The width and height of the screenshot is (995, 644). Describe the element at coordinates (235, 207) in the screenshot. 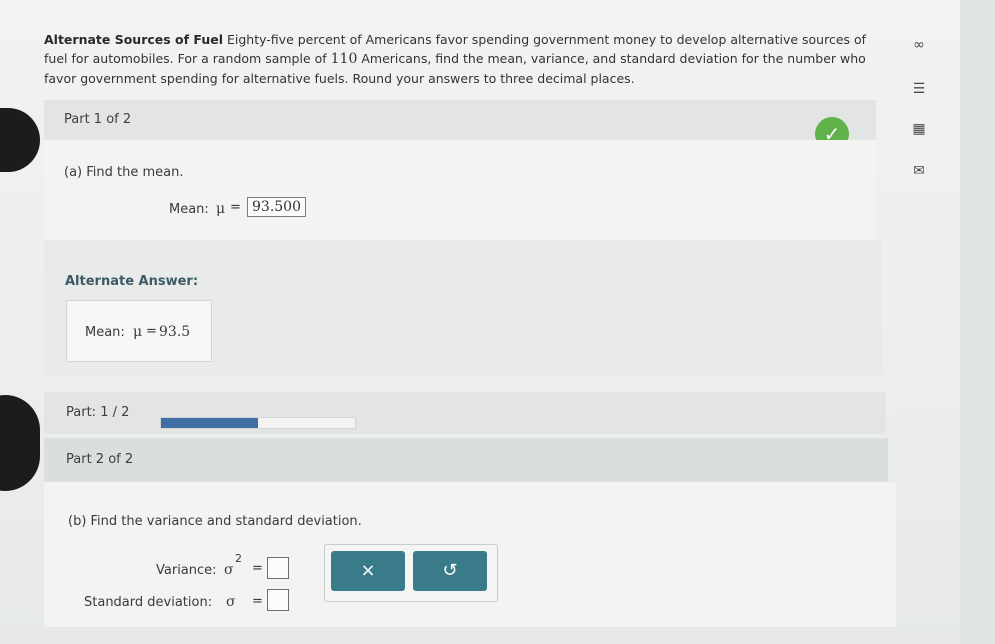

I see `mean-equals: =` at that location.